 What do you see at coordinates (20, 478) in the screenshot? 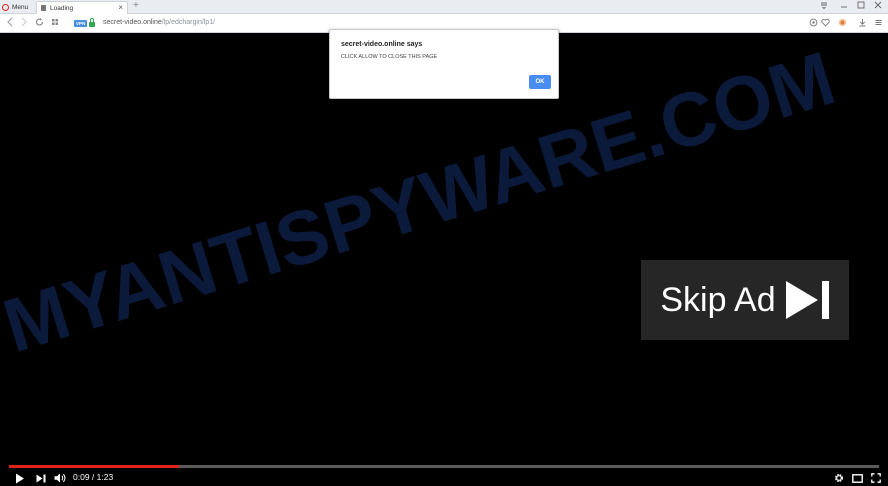
I see `play-icon` at bounding box center [20, 478].